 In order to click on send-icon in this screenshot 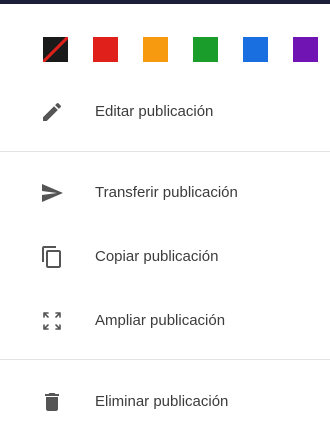, I will do `click(52, 193)`.